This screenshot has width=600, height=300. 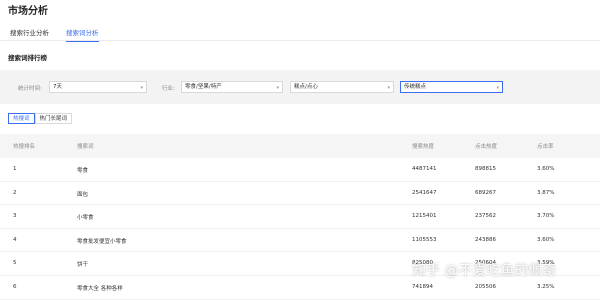 What do you see at coordinates (21, 118) in the screenshot?
I see `tab-hot-words: 热搜词` at bounding box center [21, 118].